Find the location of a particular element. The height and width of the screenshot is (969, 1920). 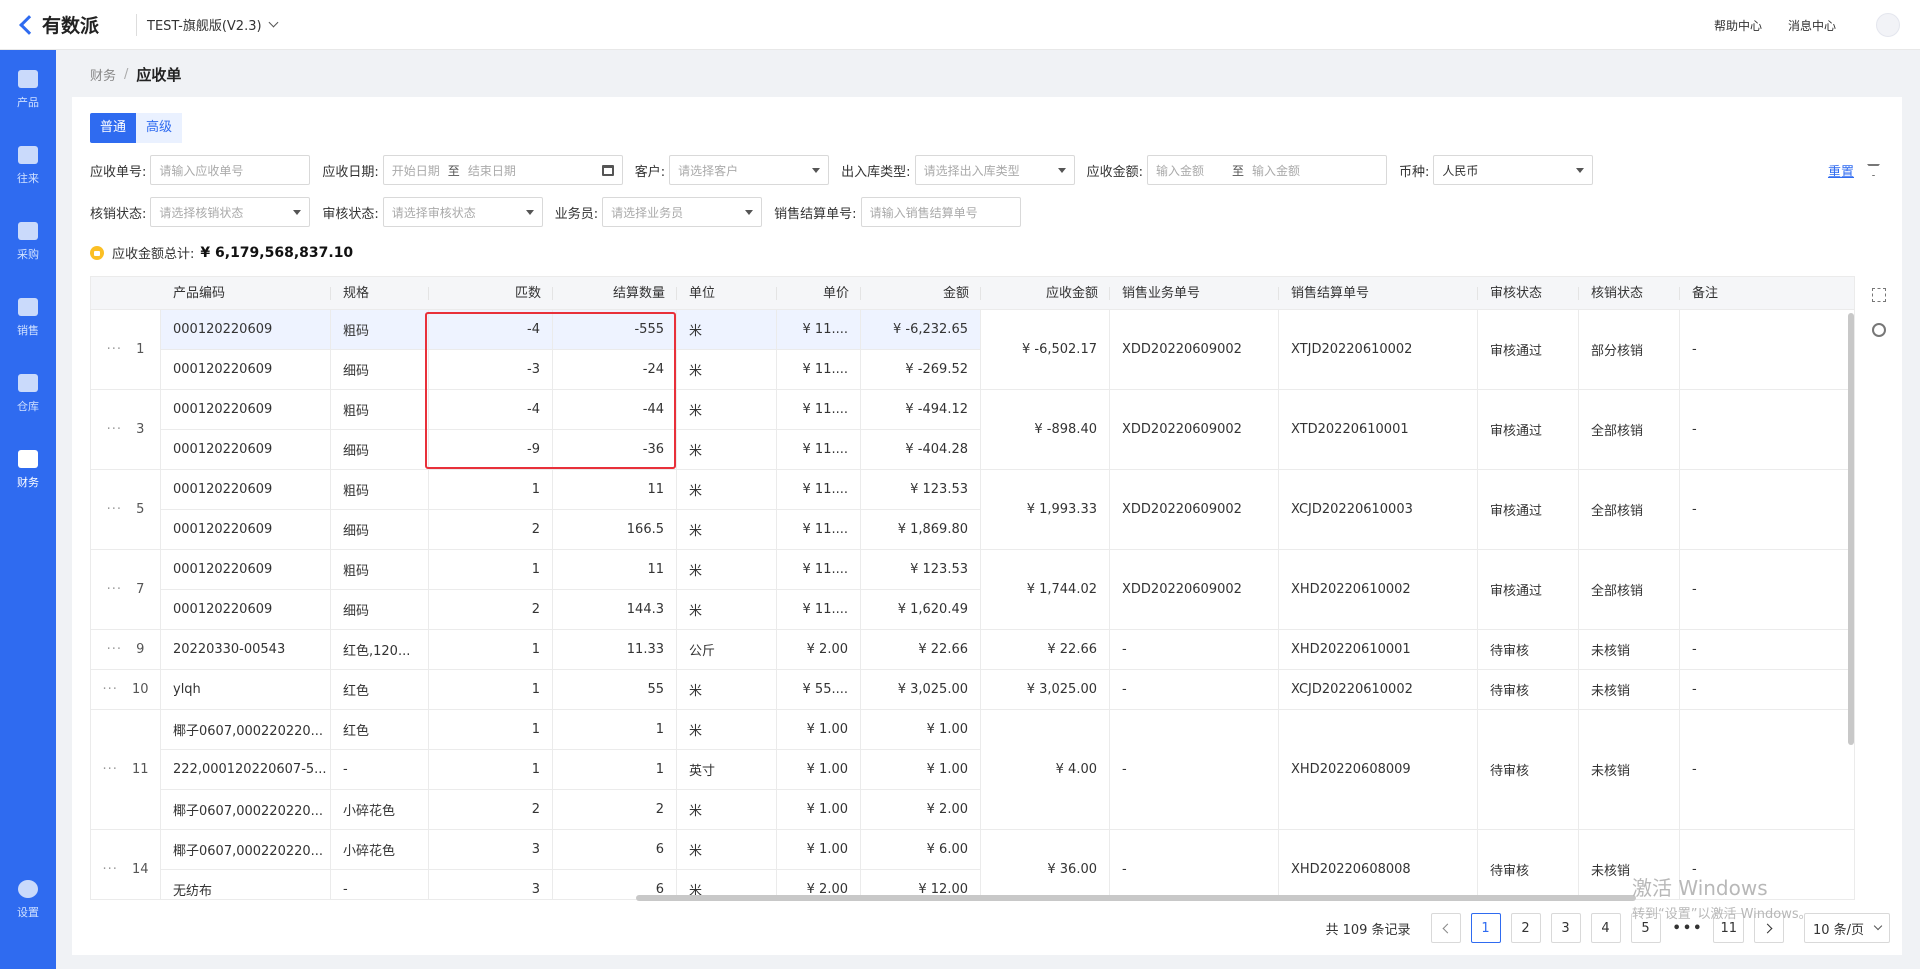

product-icon is located at coordinates (28, 79).